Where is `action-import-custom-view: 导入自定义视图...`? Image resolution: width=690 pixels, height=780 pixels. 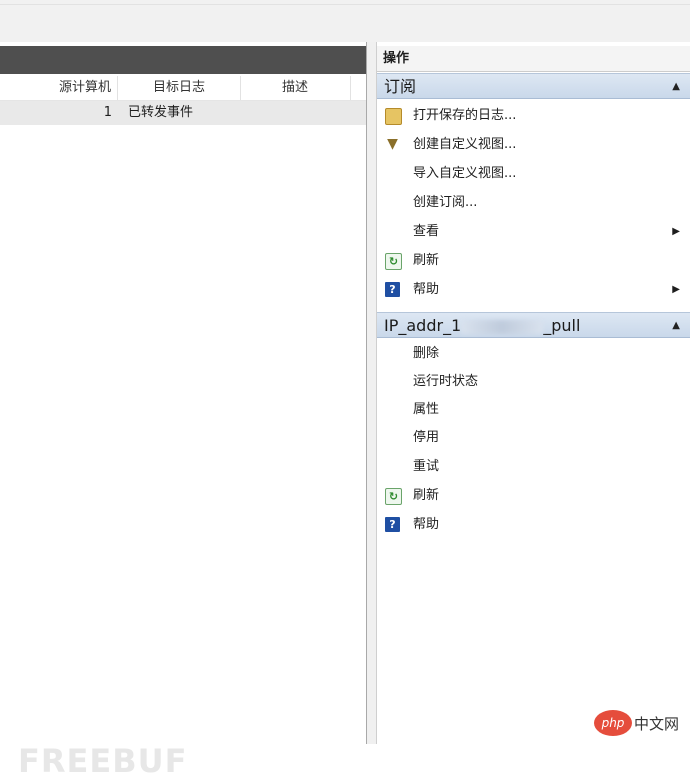 action-import-custom-view: 导入自定义视图... is located at coordinates (533, 173).